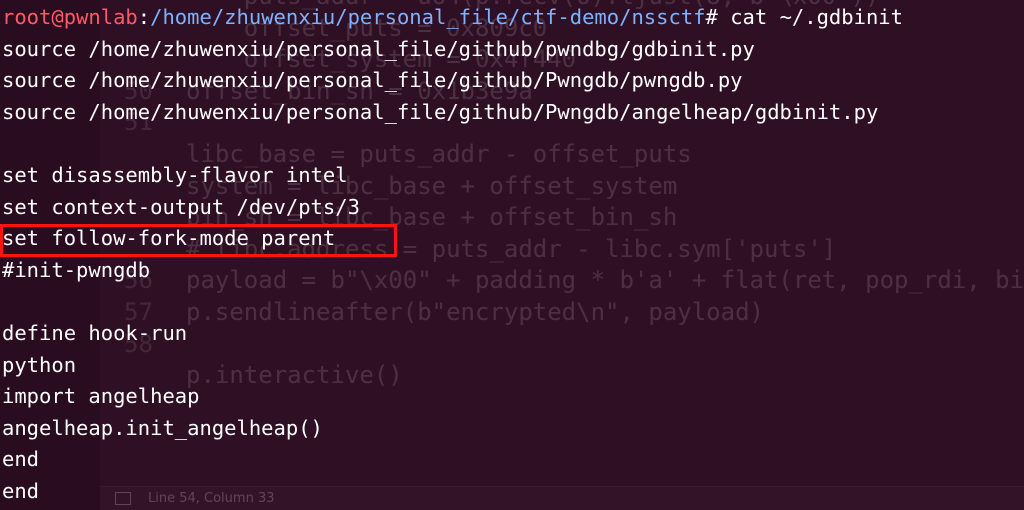  I want to click on output-line: #init-pwngdb, so click(76, 269).